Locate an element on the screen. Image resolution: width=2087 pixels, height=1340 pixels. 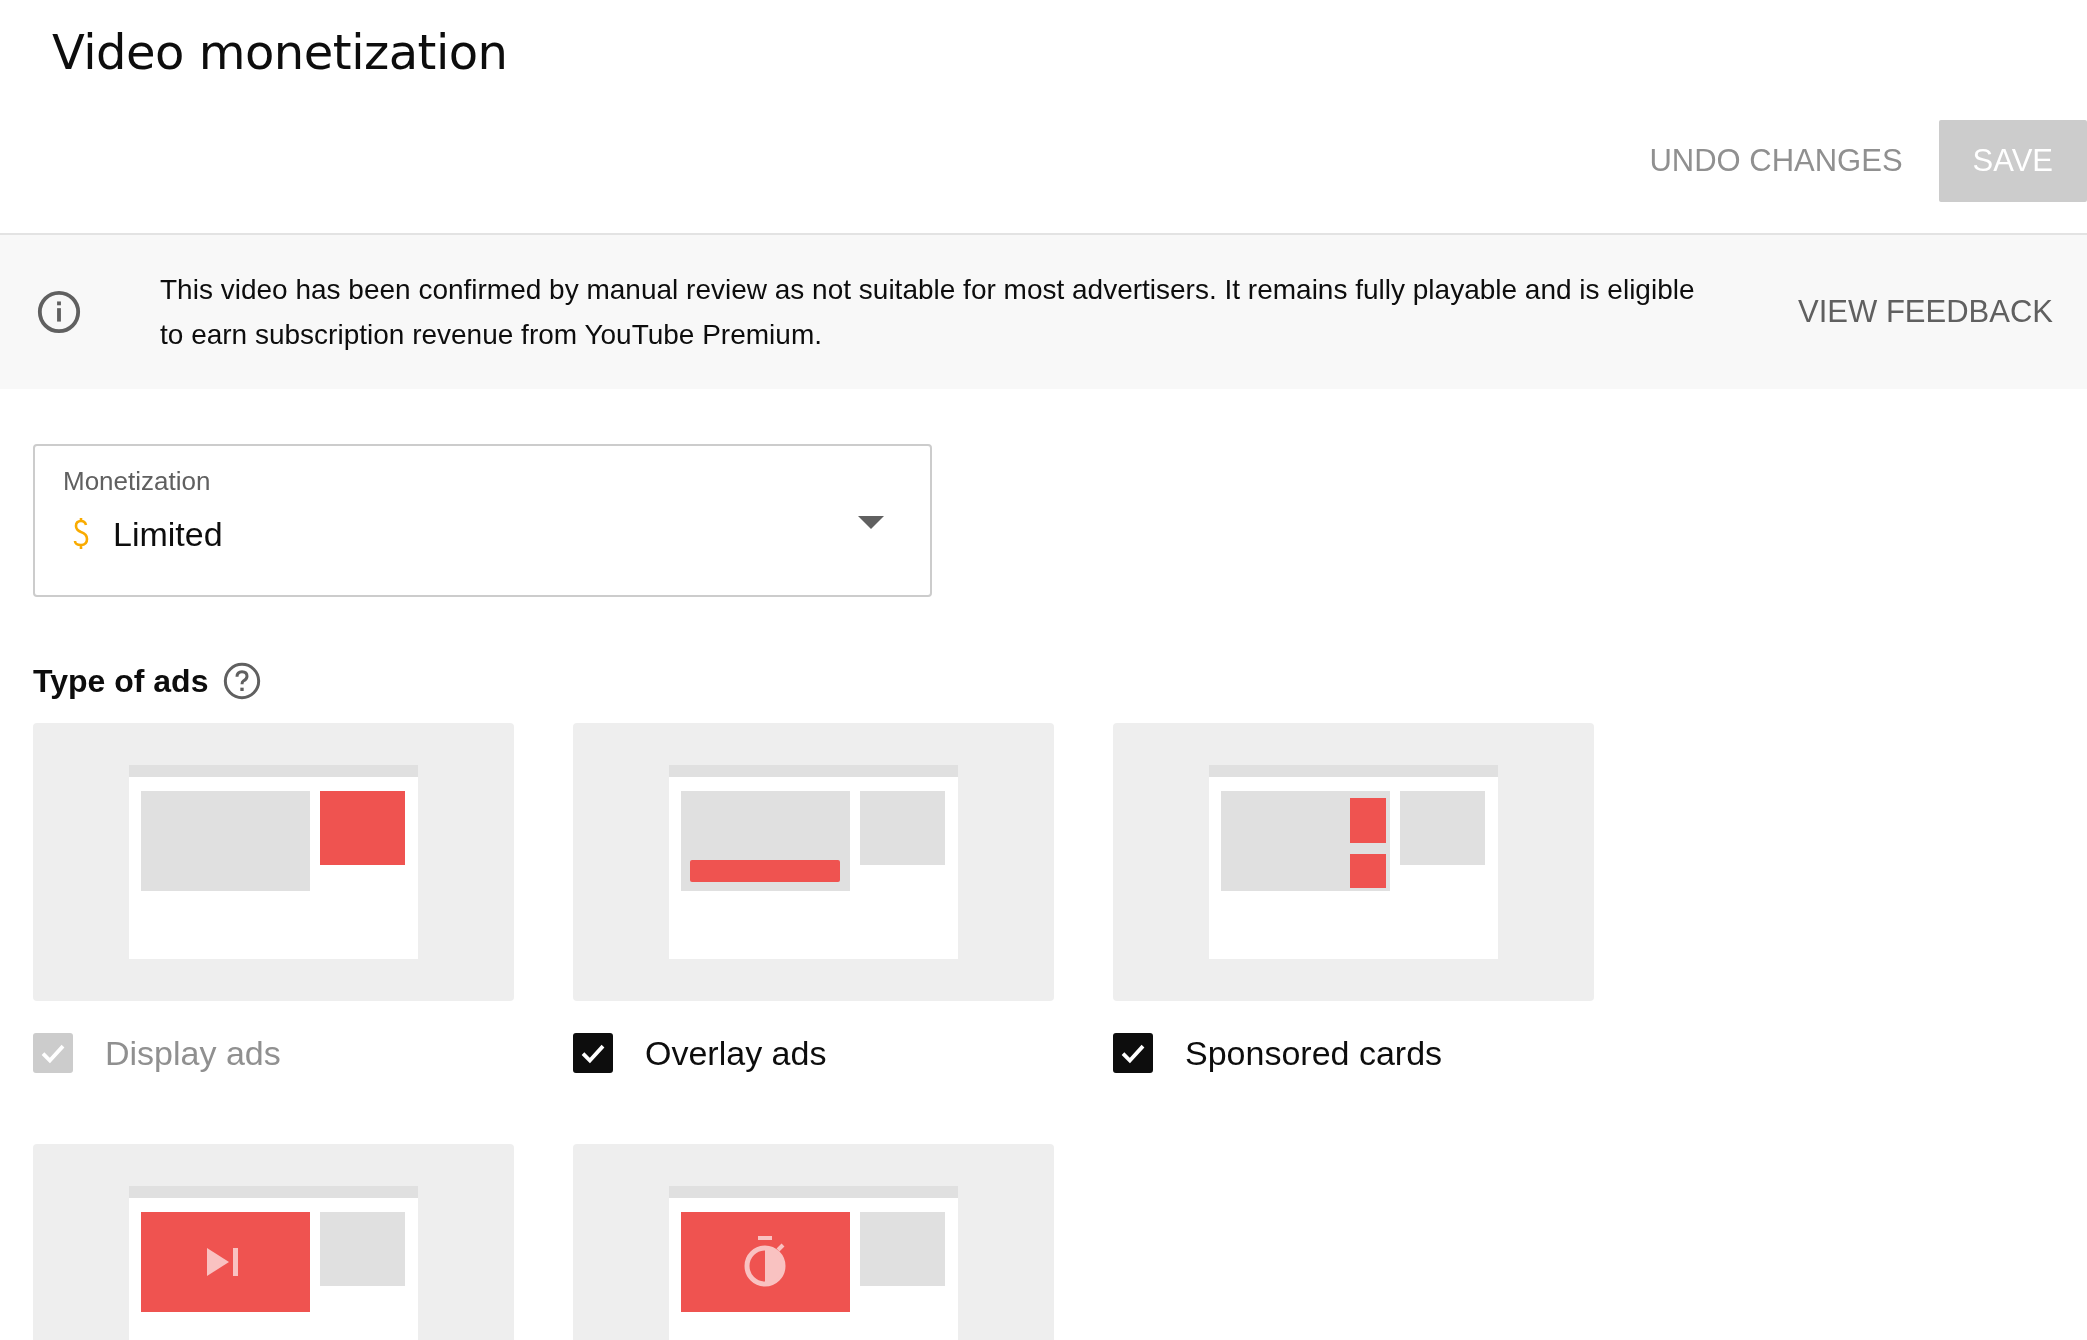
page-title: Video monetization is located at coordinates (280, 52).